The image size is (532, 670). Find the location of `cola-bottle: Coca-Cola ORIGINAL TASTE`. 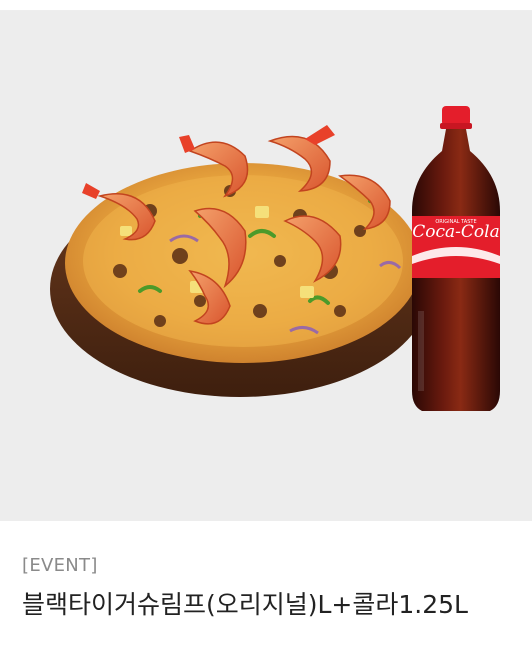

cola-bottle: Coca-Cola ORIGINAL TASTE is located at coordinates (456, 258).